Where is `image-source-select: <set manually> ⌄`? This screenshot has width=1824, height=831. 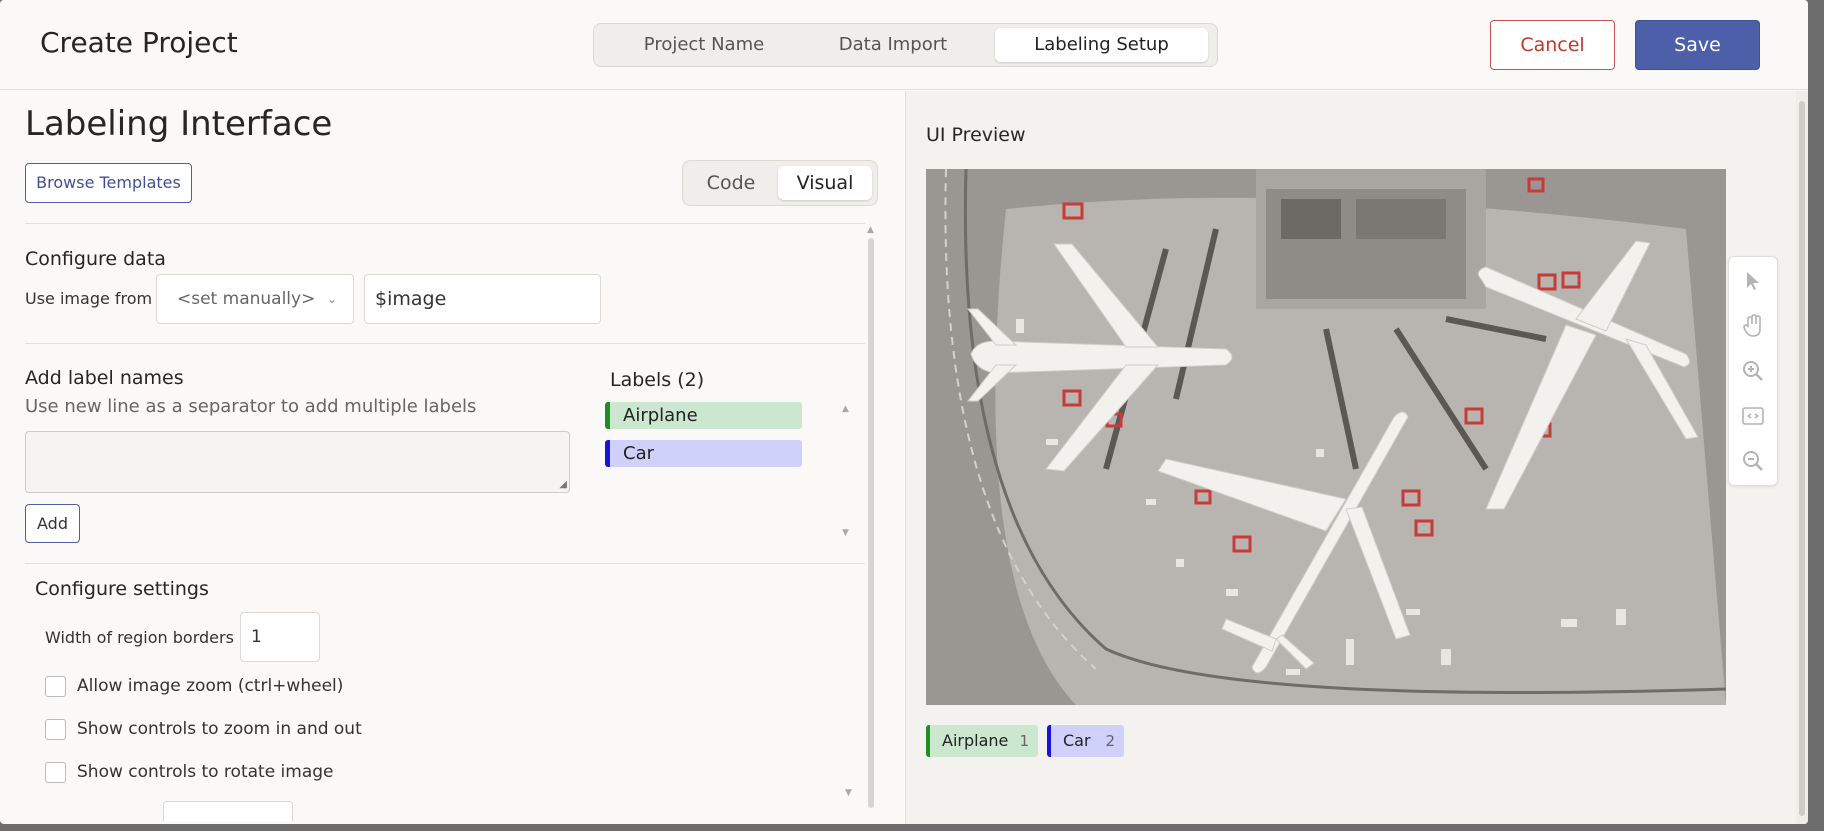 image-source-select: <set manually> ⌄ is located at coordinates (255, 299).